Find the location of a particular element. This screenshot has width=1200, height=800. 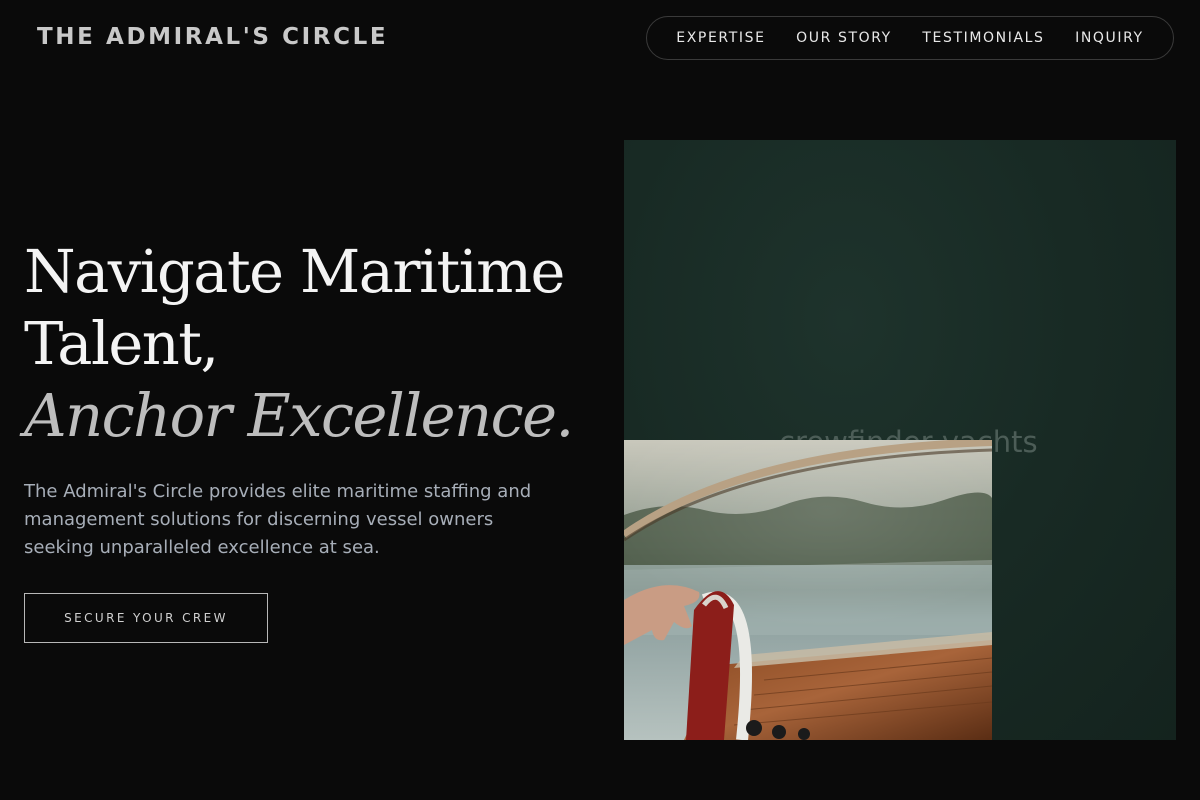

brand-logo: THE ADMIRAL'S CIRCLE is located at coordinates (212, 37).